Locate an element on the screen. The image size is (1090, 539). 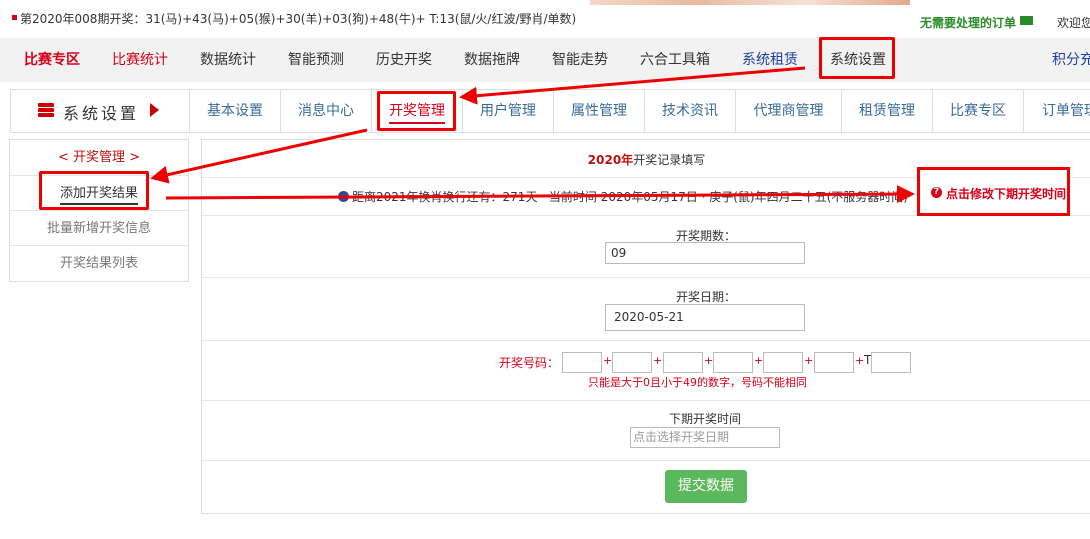
submit-button: 提交数据 is located at coordinates (706, 486).